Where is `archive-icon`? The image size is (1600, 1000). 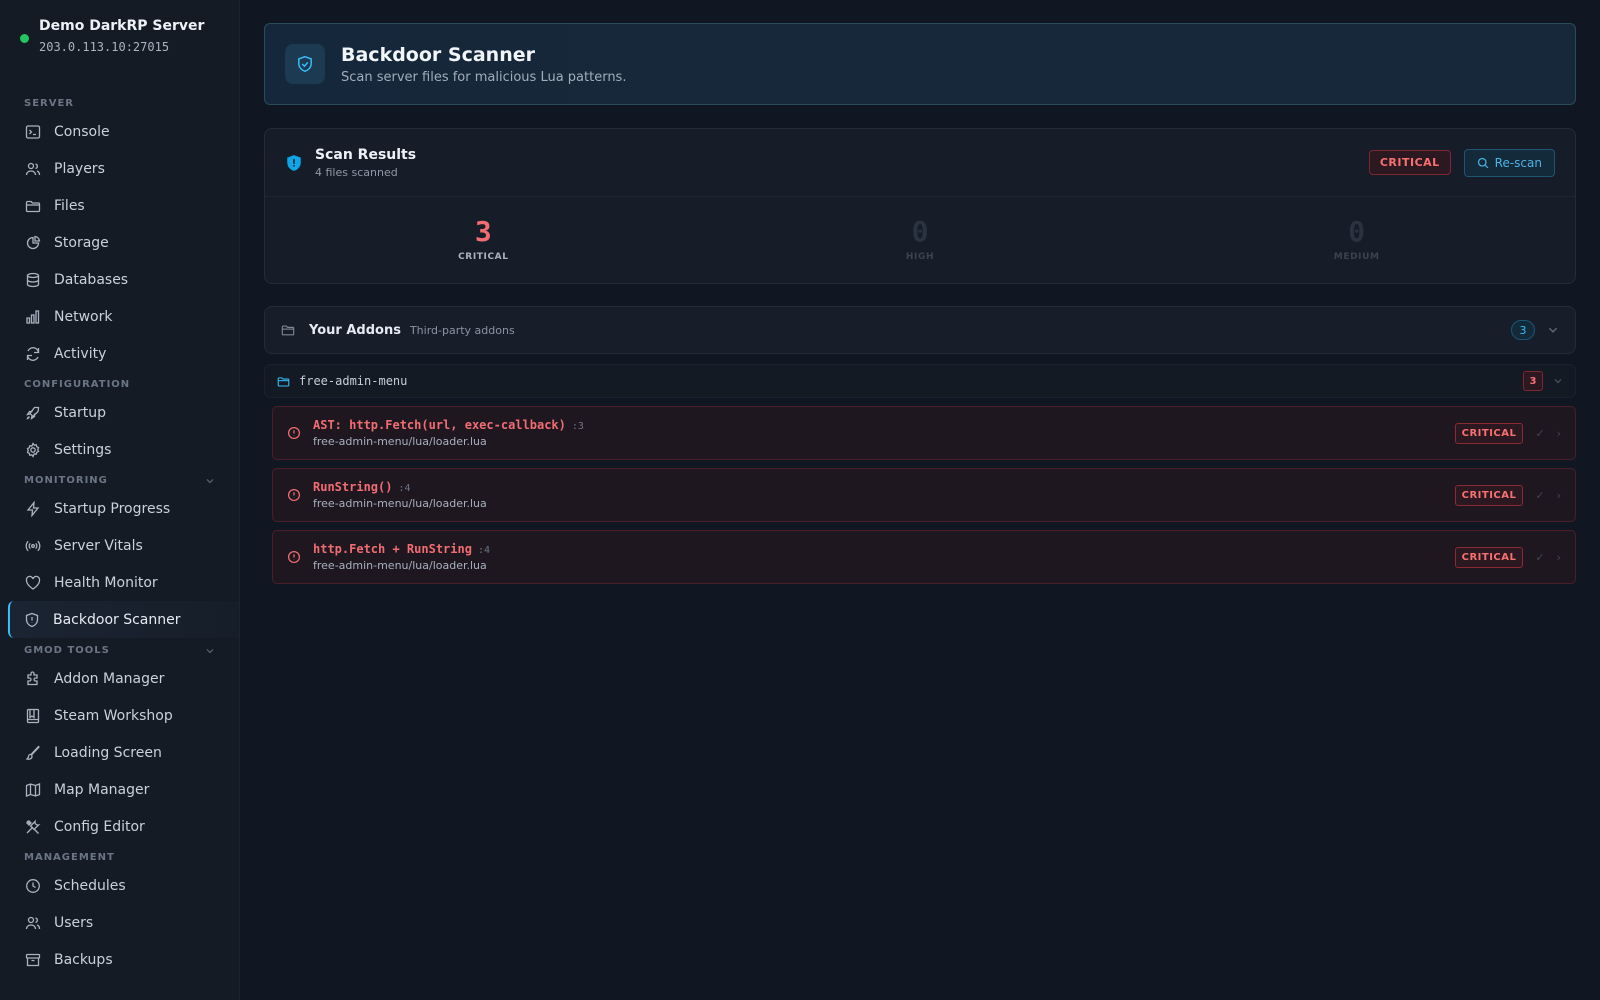 archive-icon is located at coordinates (33, 959).